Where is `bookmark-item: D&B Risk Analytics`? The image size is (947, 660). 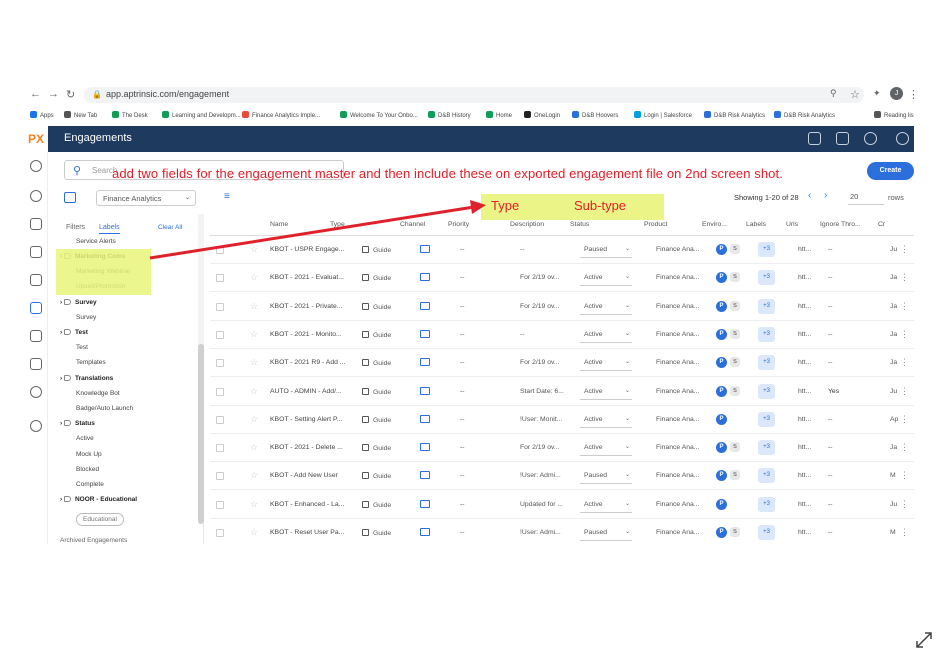 bookmark-item: D&B Risk Analytics is located at coordinates (734, 115).